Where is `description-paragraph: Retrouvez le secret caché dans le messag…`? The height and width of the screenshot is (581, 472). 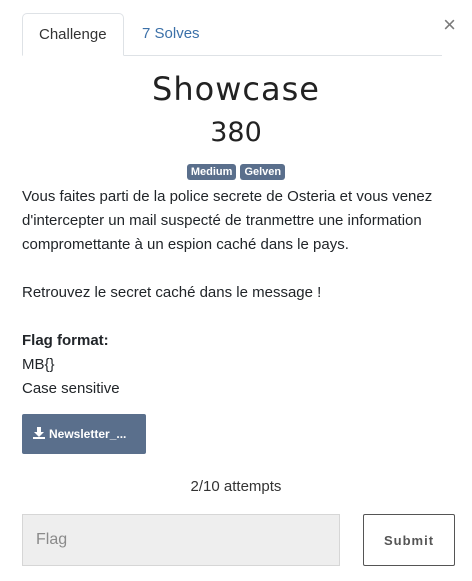 description-paragraph: Retrouvez le secret caché dans le messag… is located at coordinates (172, 292).